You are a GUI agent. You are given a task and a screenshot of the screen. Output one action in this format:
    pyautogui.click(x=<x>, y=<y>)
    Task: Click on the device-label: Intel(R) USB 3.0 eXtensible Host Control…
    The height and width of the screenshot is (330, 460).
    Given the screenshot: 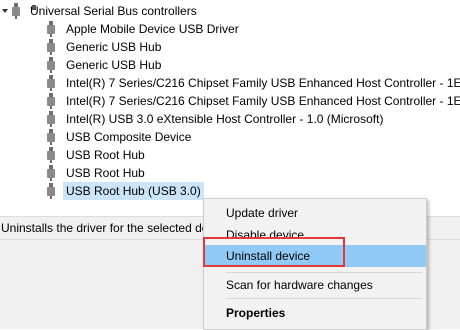 What is the action you would take?
    pyautogui.click(x=225, y=119)
    